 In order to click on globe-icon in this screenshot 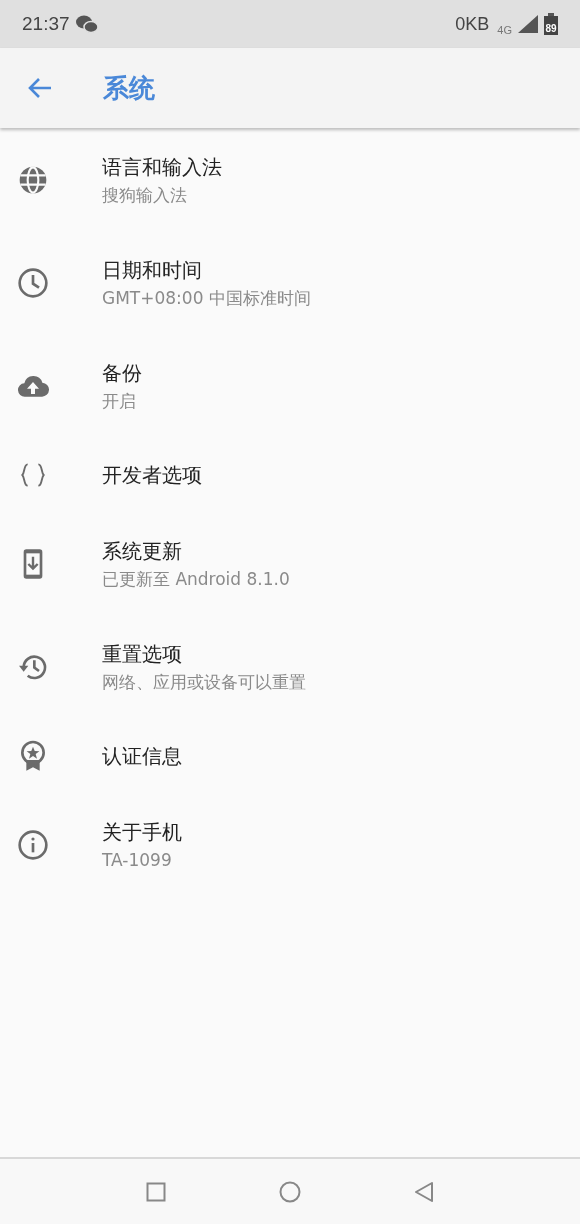, I will do `click(33, 179)`.